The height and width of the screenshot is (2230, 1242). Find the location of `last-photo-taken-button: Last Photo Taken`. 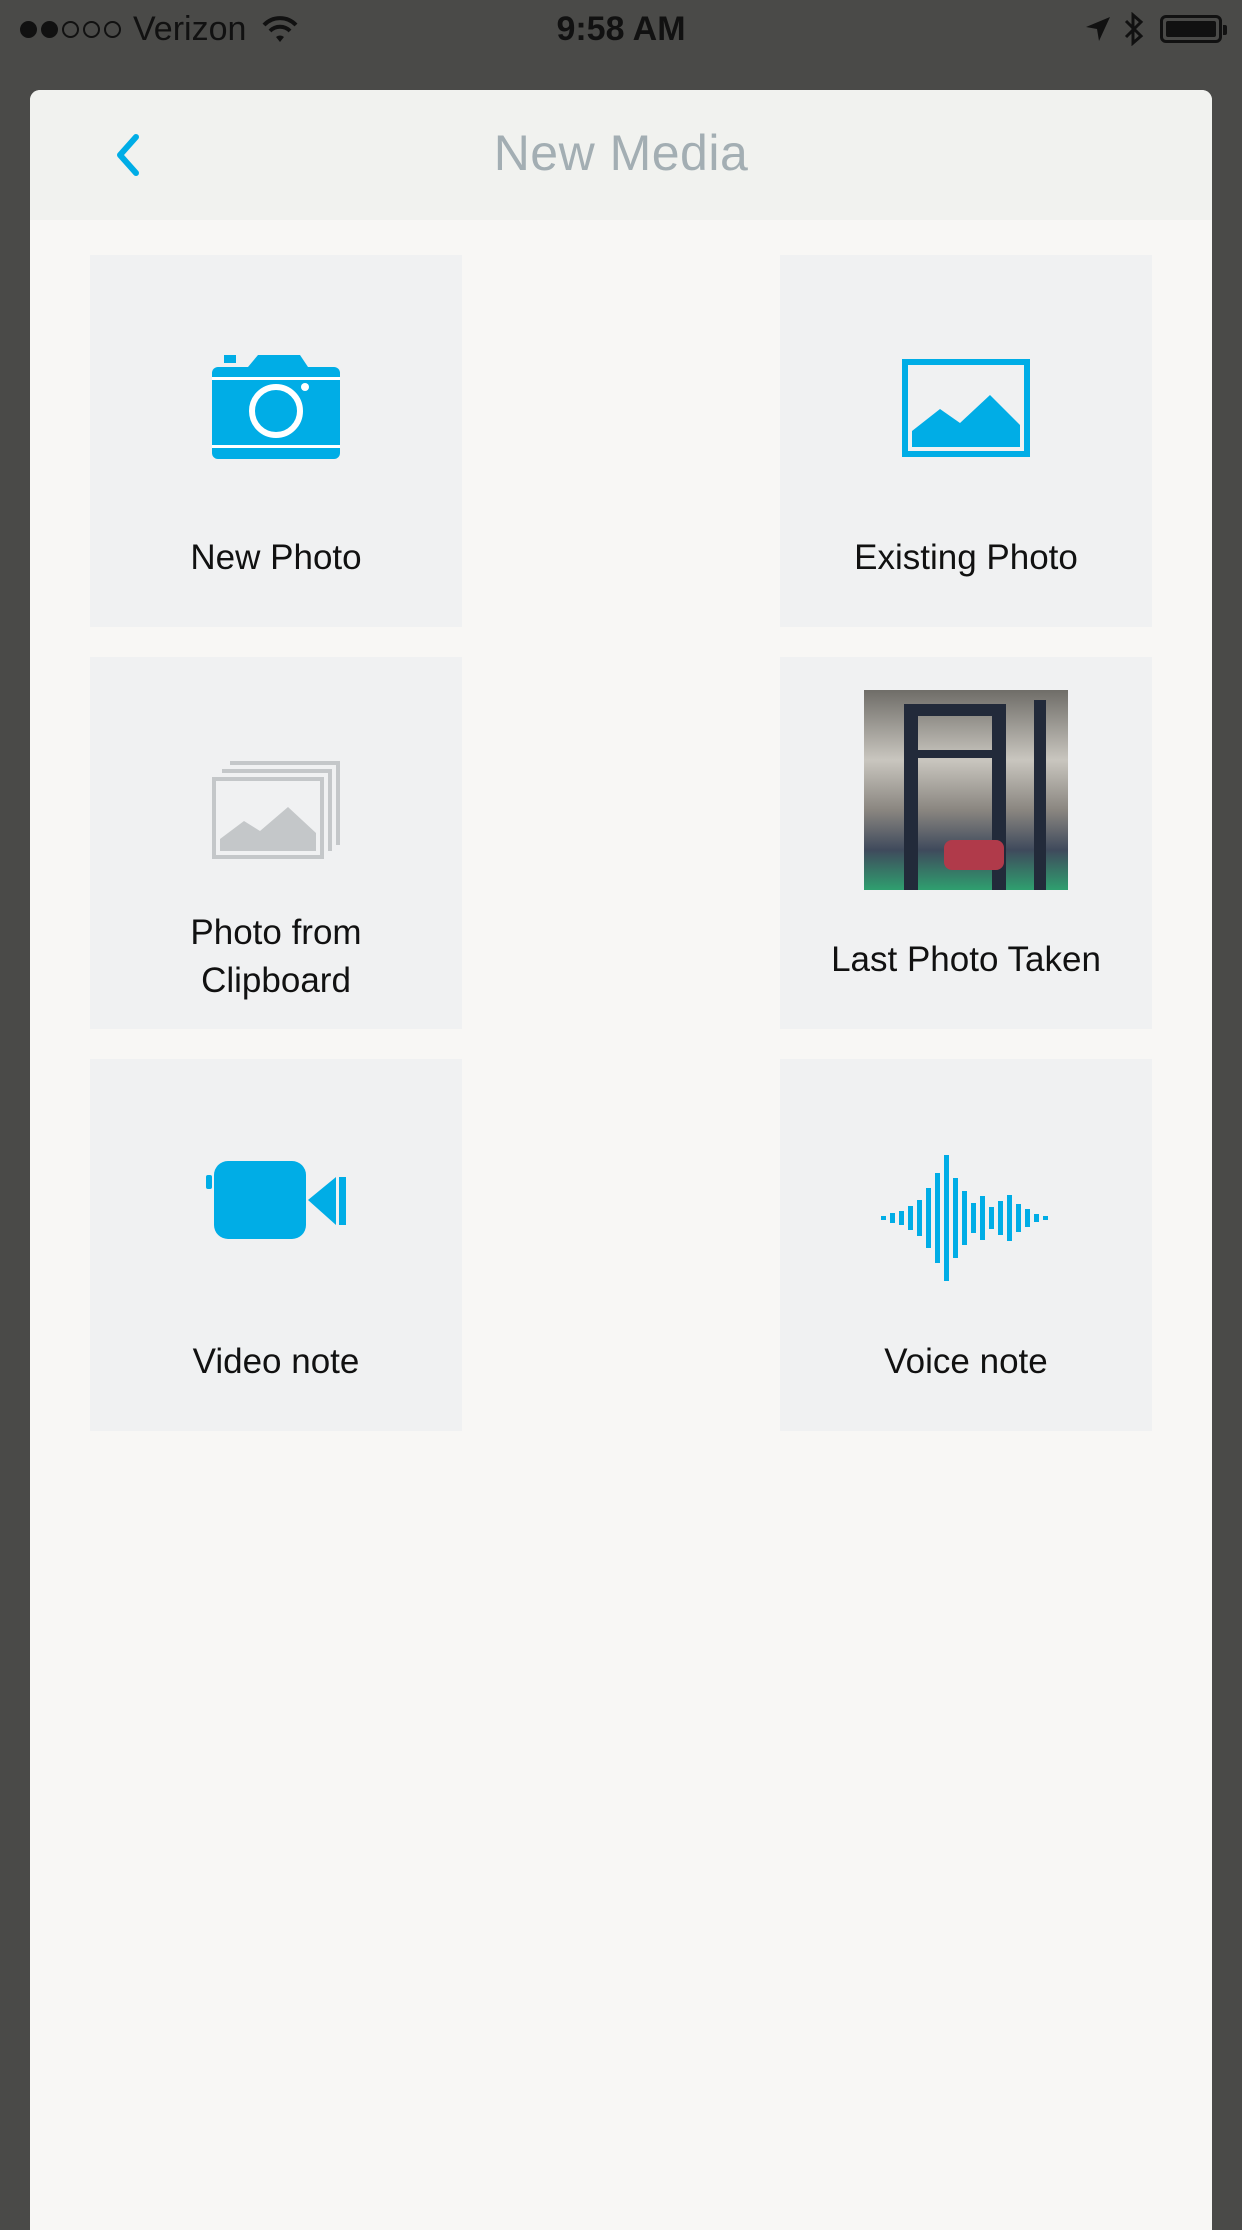

last-photo-taken-button: Last Photo Taken is located at coordinates (966, 843).